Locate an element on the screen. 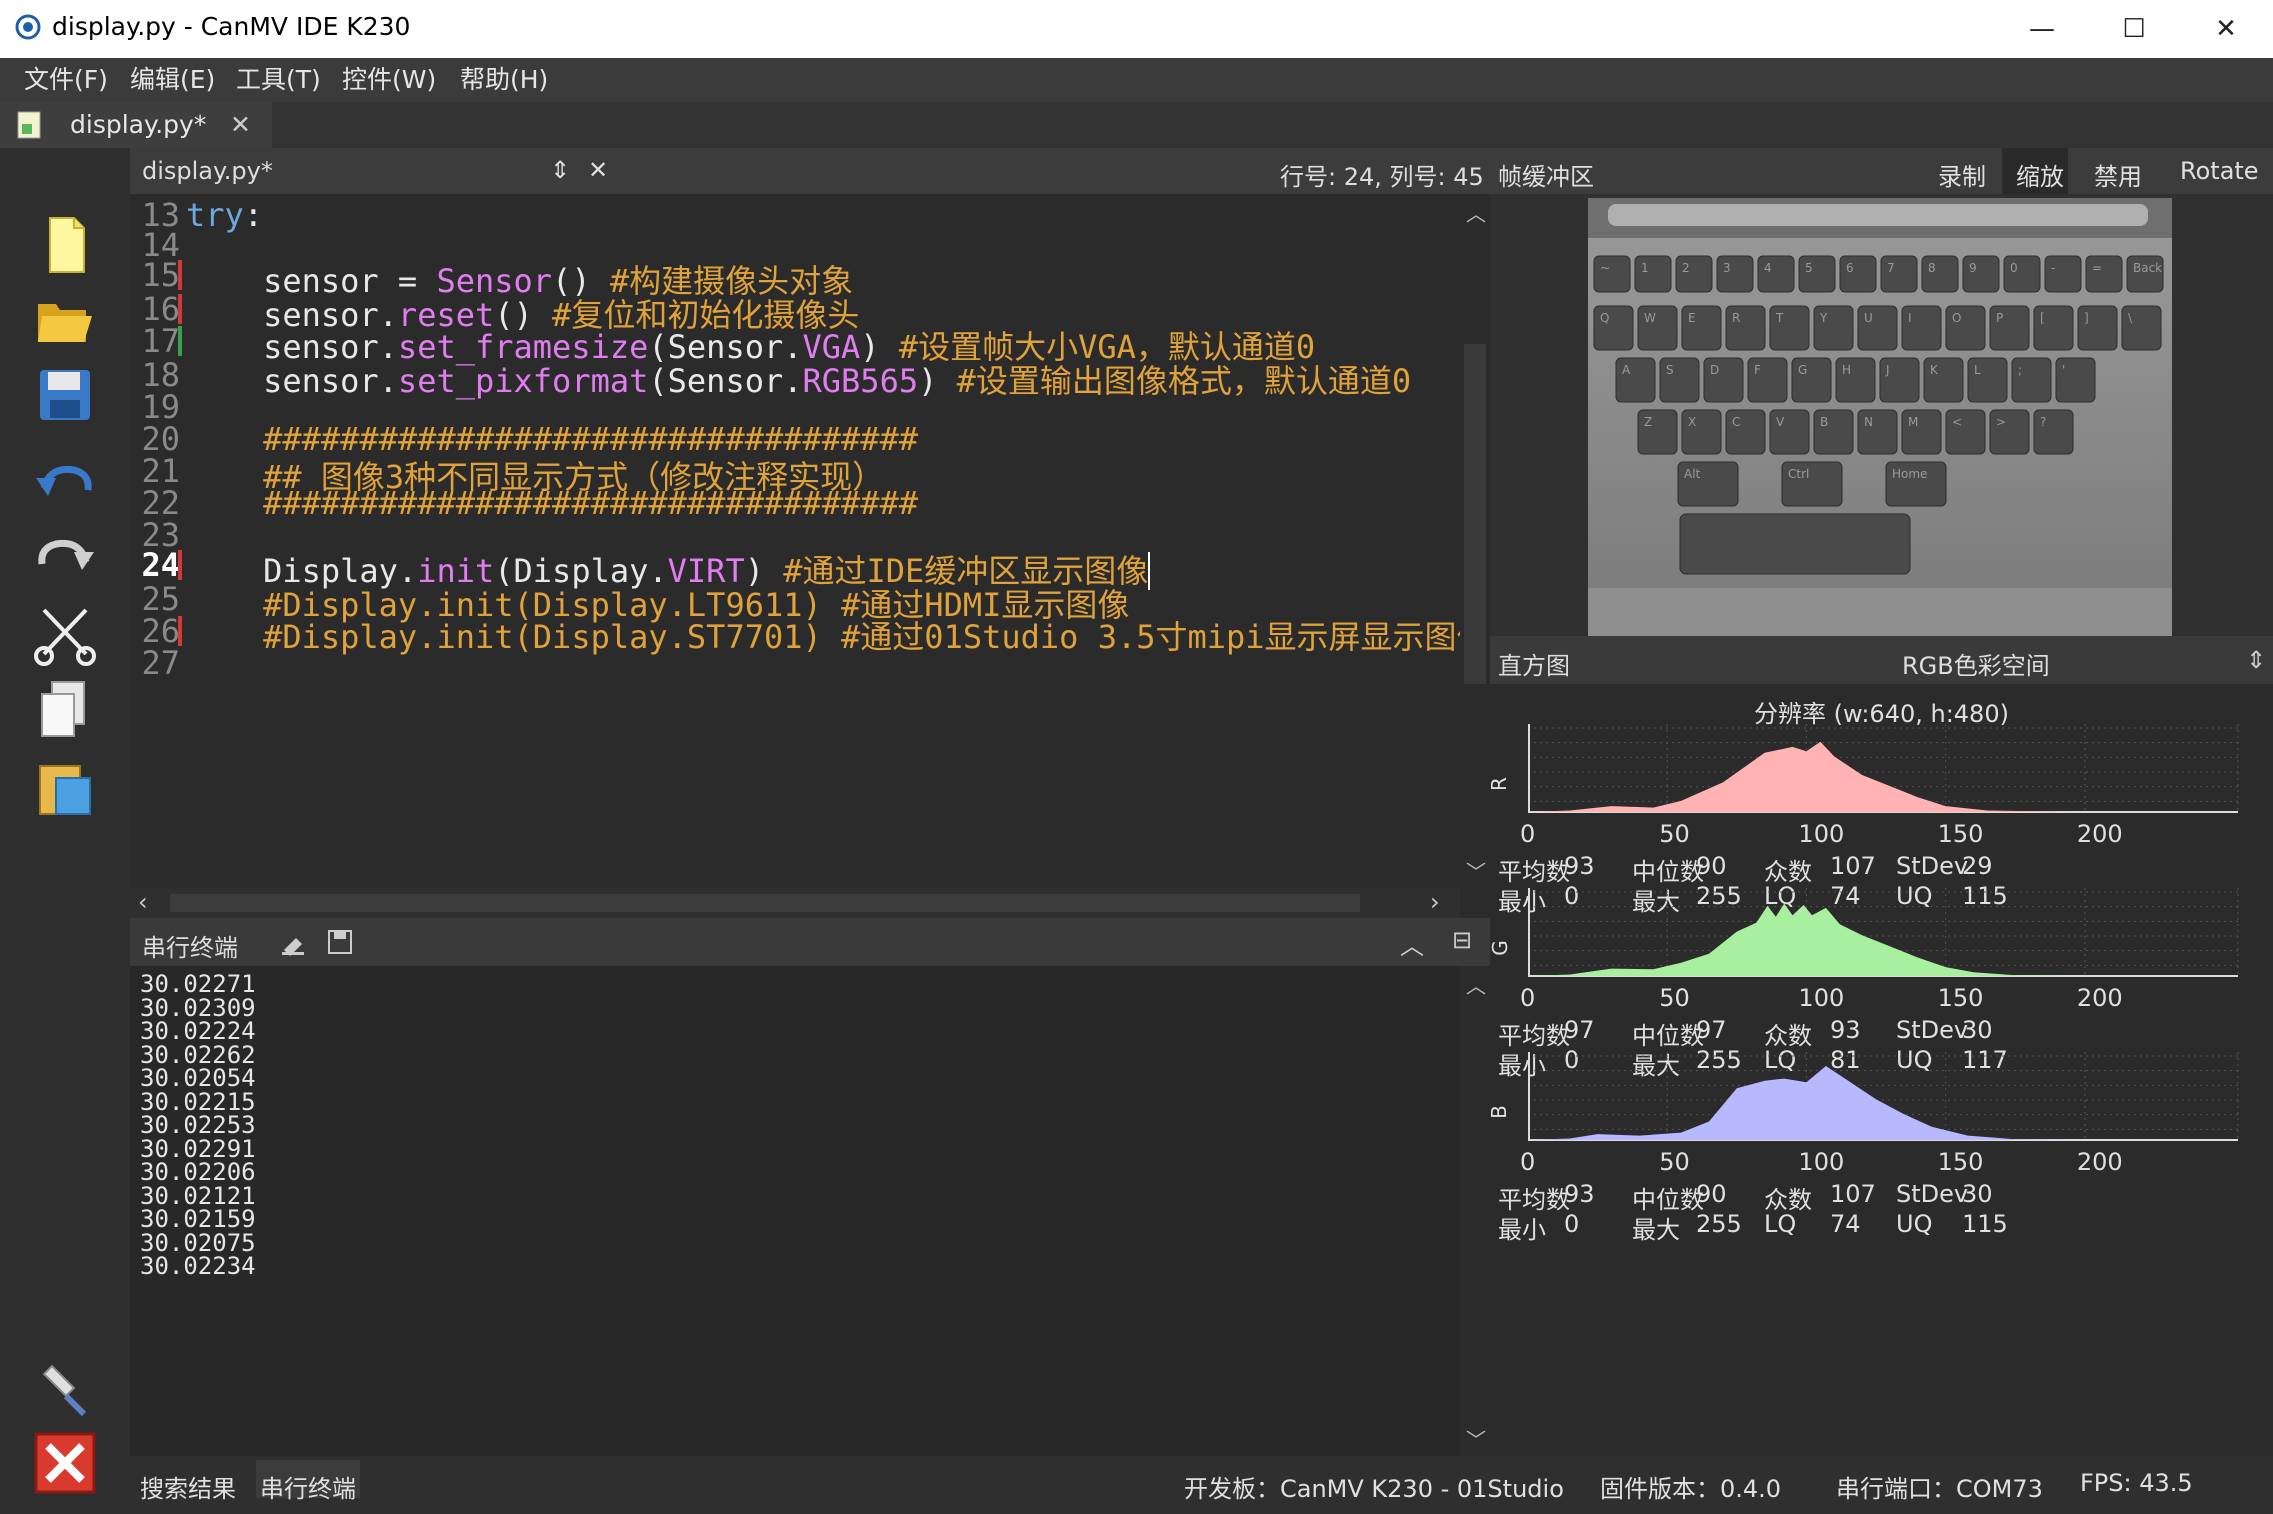  menu-edit: 编辑(E) is located at coordinates (172, 80).